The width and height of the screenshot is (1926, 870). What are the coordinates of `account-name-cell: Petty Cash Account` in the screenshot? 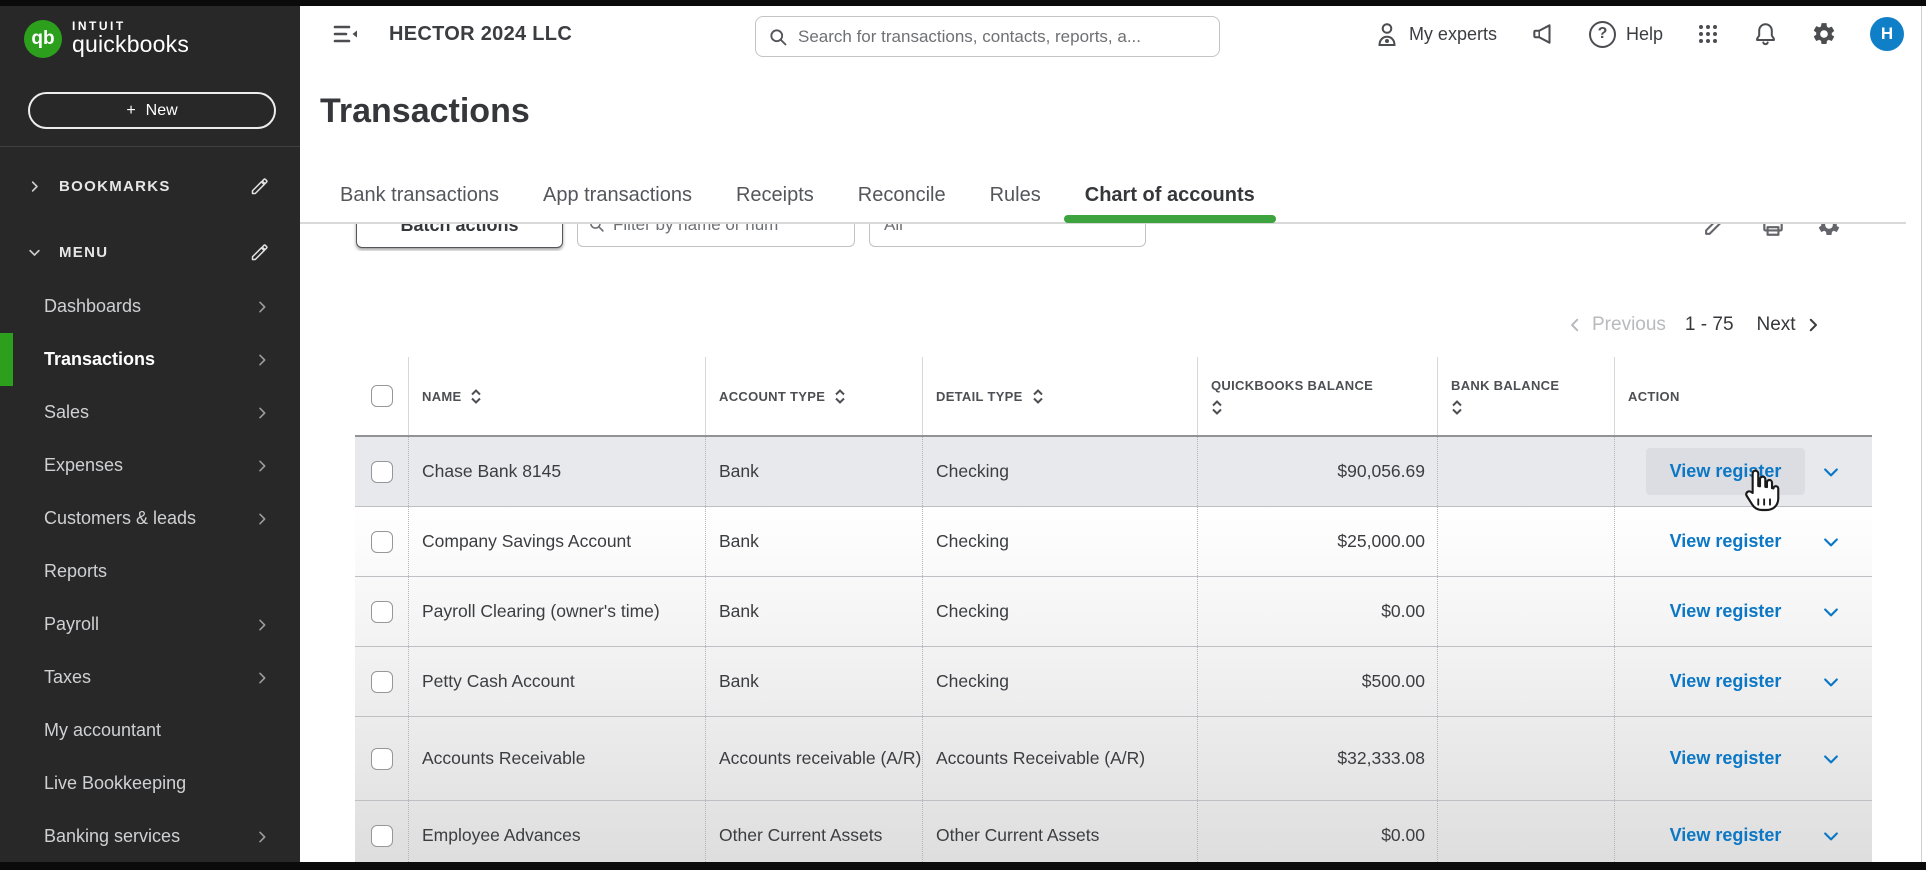 It's located at (556, 681).